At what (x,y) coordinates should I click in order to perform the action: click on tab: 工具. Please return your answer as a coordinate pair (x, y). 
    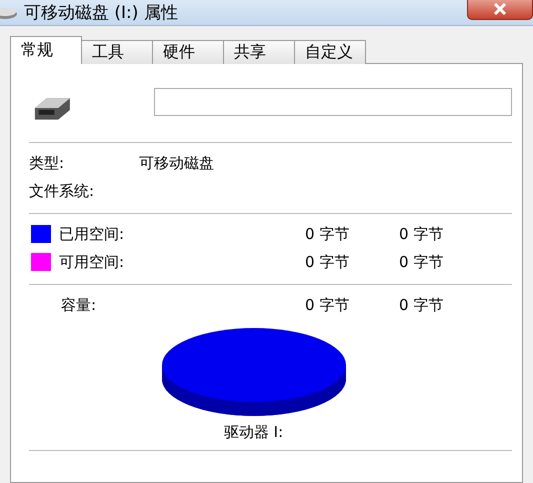
    Looking at the image, I should click on (117, 52).